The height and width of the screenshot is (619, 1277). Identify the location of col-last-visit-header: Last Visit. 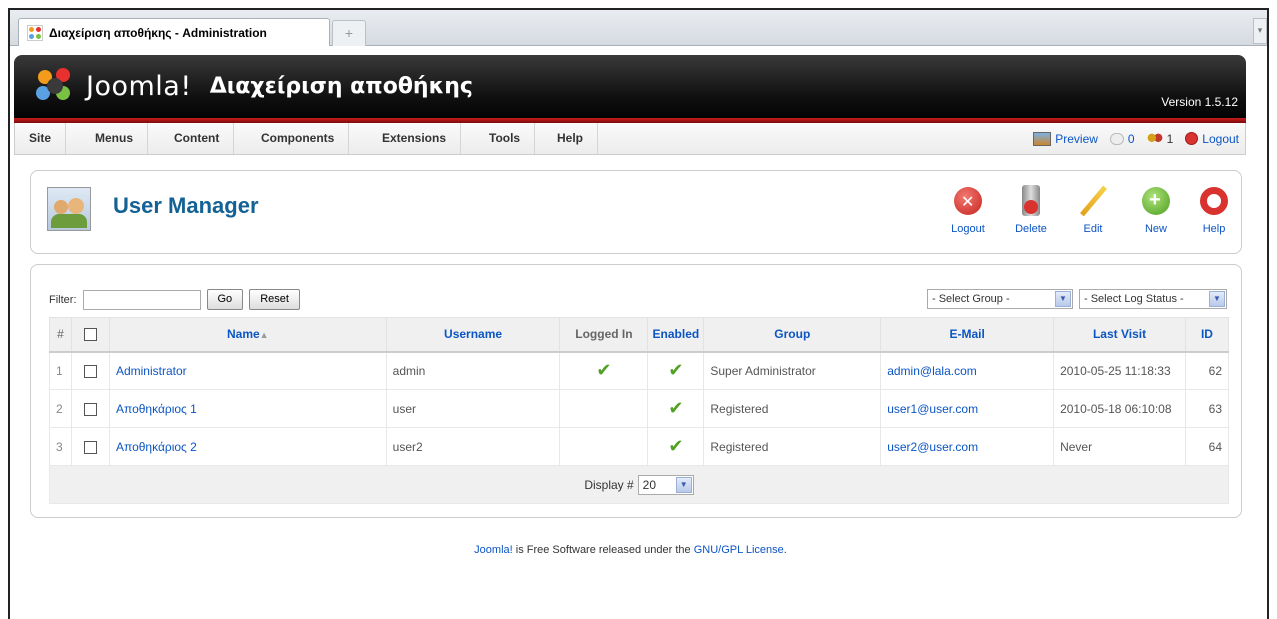
(1119, 335).